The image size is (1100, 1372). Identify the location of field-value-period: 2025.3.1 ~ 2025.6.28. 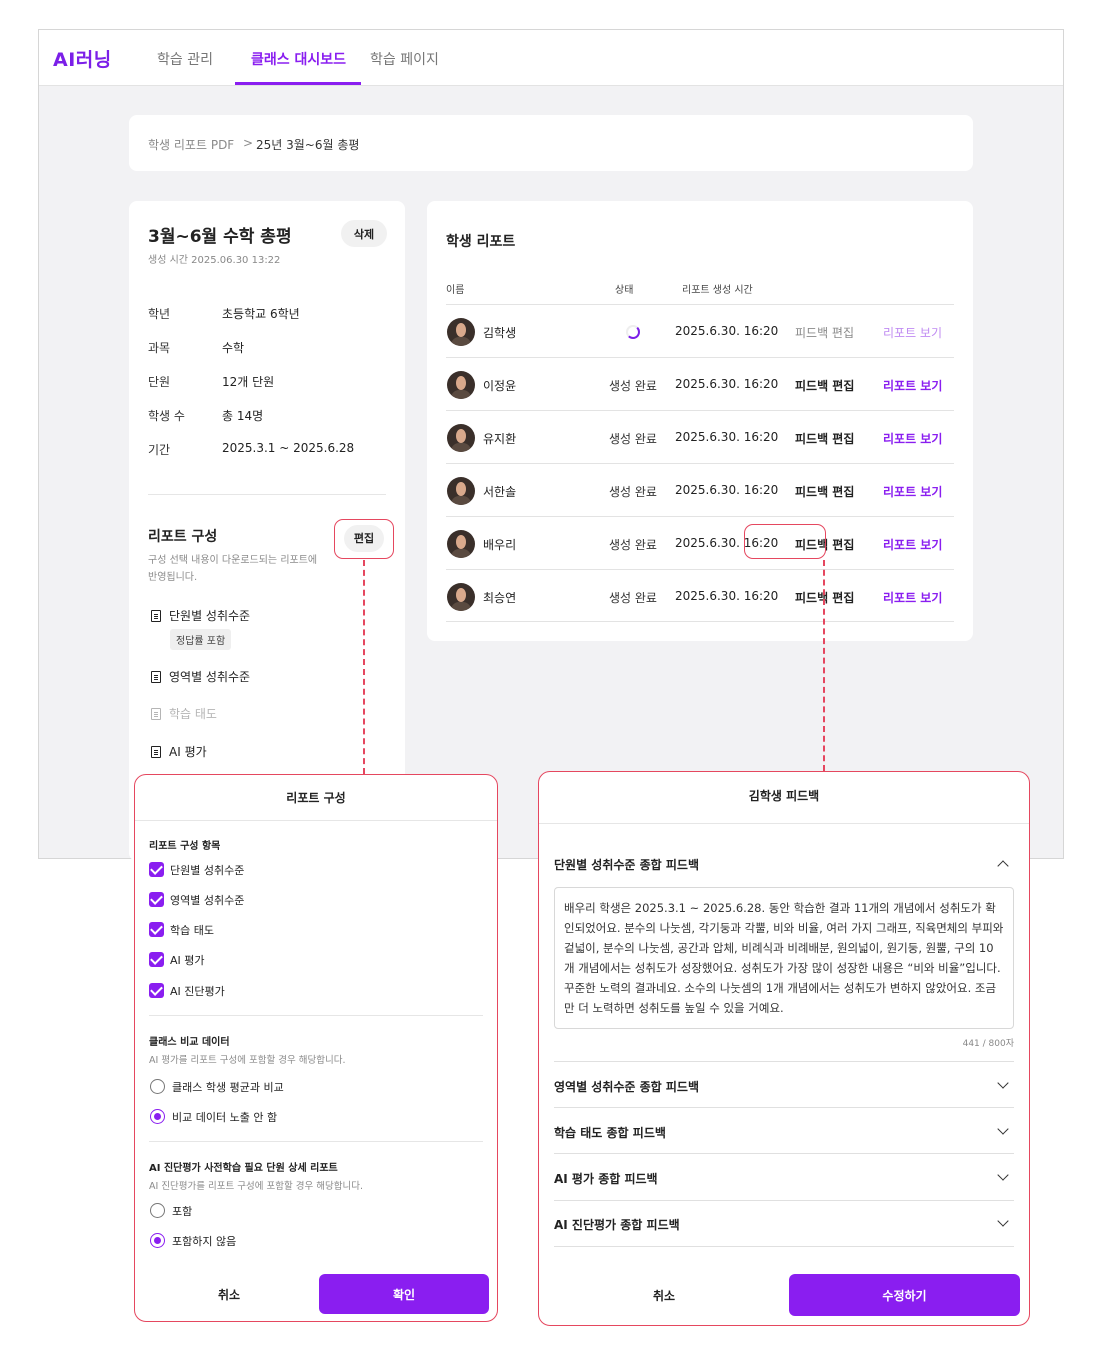
(288, 448).